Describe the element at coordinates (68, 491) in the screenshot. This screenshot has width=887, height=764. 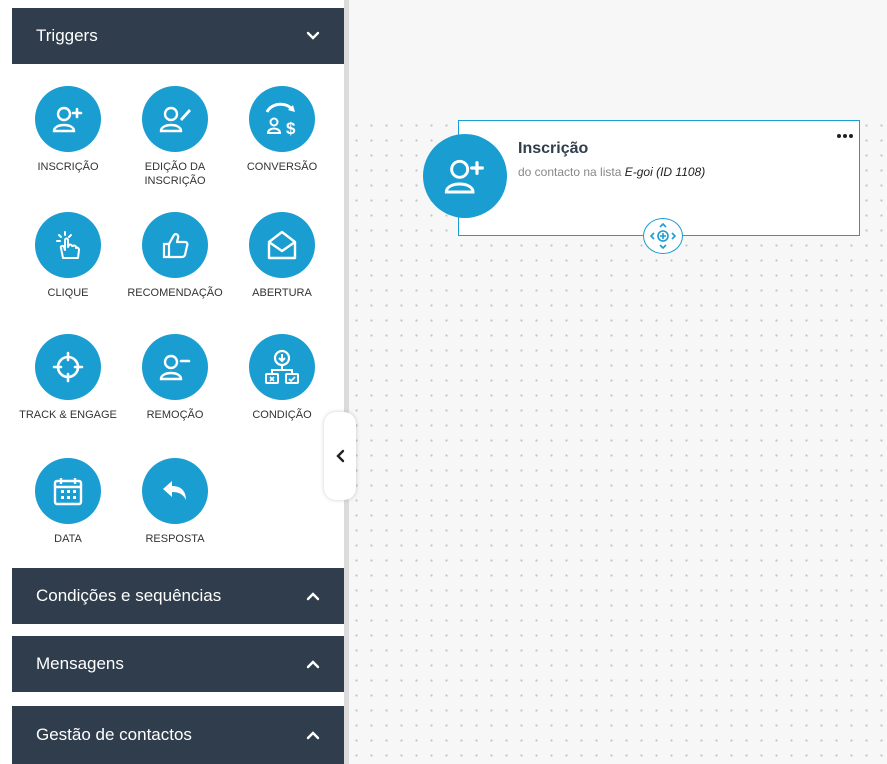
I see `calendar-icon` at that location.